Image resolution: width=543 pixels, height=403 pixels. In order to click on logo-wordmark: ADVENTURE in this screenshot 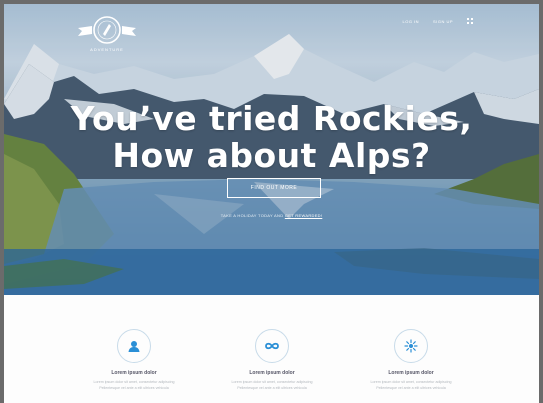, I will do `click(107, 49)`.